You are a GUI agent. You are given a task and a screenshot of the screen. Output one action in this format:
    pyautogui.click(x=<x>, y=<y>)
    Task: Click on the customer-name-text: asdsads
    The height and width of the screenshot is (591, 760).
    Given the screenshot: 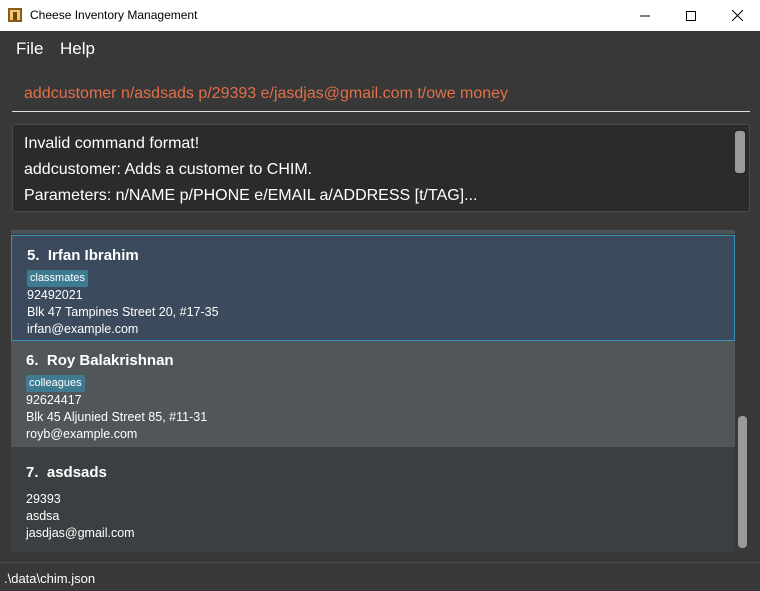 What is the action you would take?
    pyautogui.click(x=76, y=472)
    